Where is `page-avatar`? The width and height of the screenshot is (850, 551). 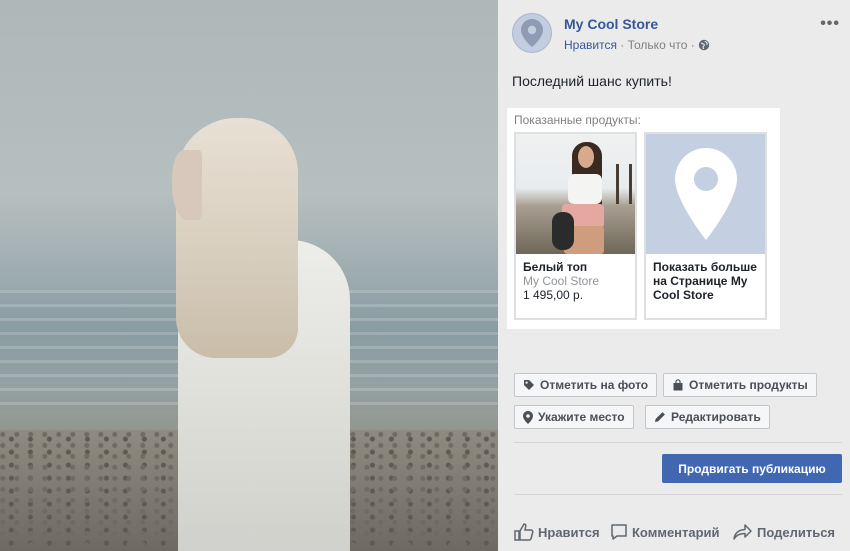 page-avatar is located at coordinates (532, 33).